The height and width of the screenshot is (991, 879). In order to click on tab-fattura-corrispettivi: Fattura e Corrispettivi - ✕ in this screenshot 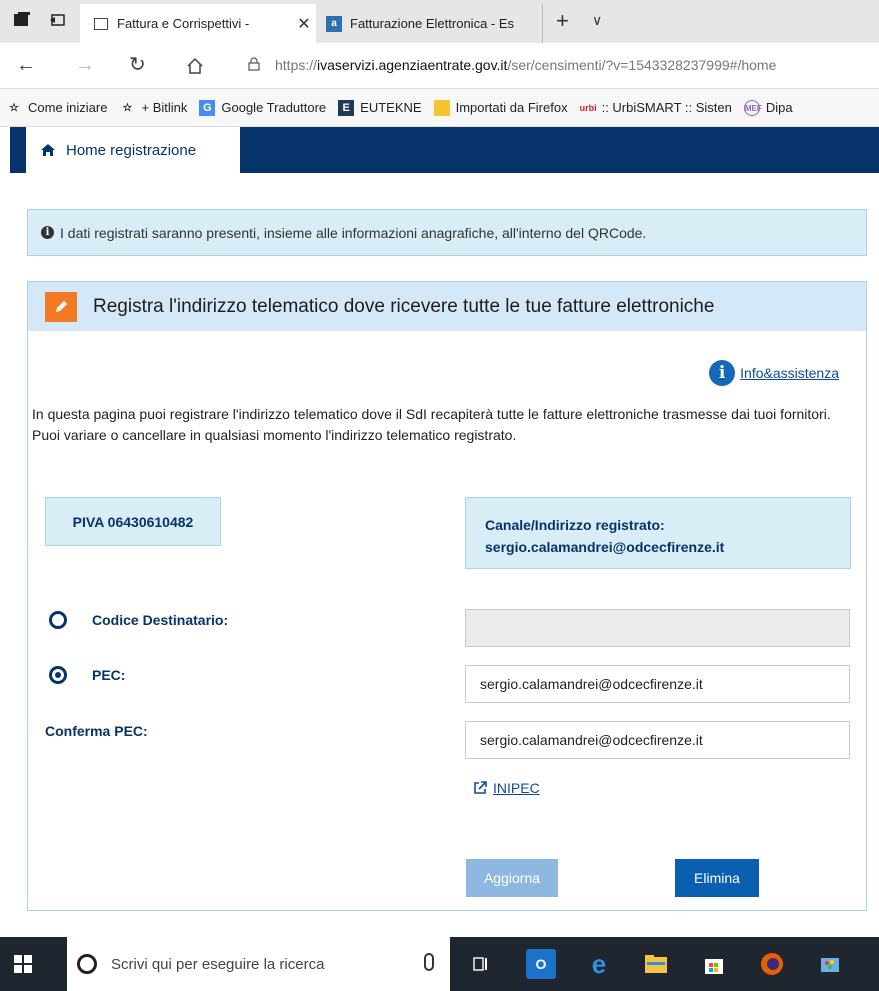, I will do `click(198, 23)`.